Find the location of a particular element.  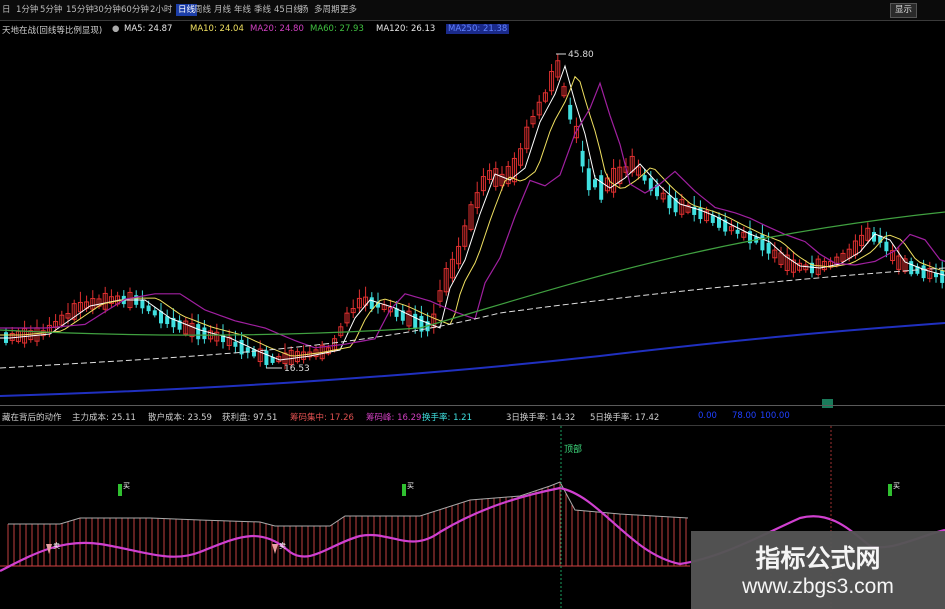

sell-signal-icon is located at coordinates (275, 549).